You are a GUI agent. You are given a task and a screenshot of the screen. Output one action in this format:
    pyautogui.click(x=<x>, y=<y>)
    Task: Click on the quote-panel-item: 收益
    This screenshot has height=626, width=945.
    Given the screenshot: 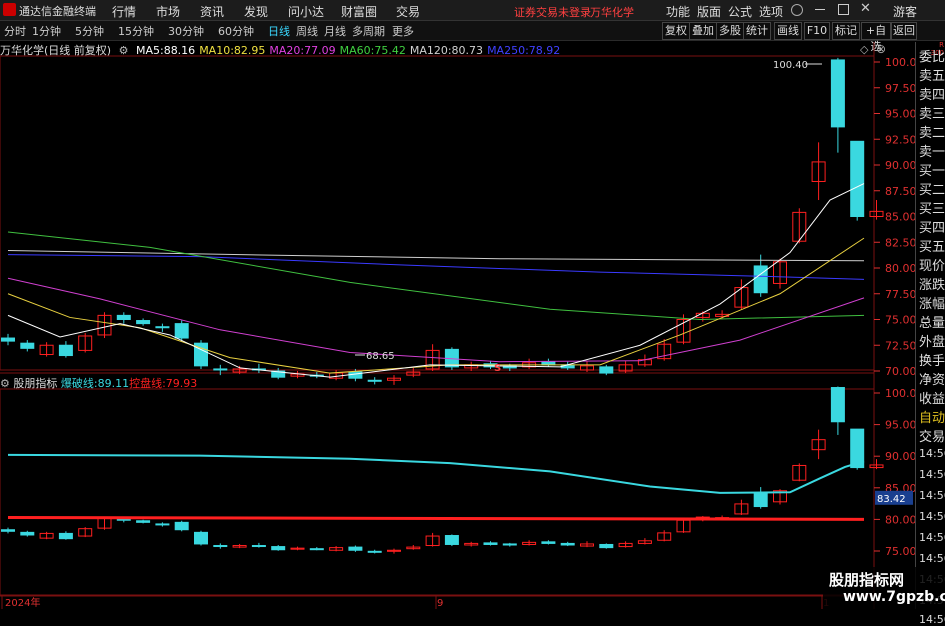 What is the action you would take?
    pyautogui.click(x=932, y=397)
    